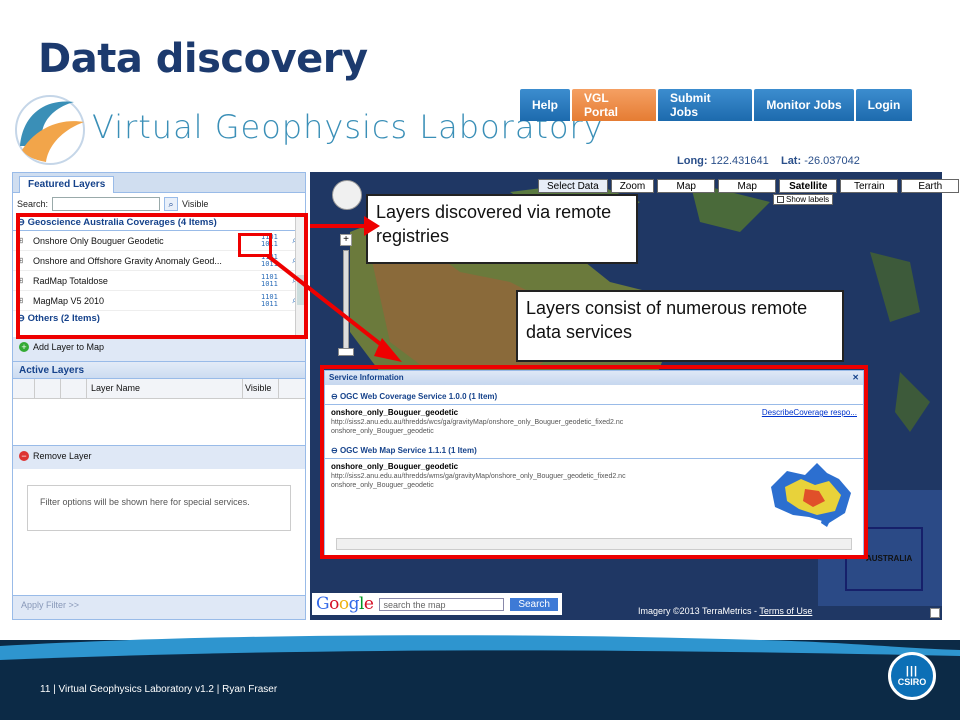 This screenshot has width=960, height=720. I want to click on csiro-logo: ||| CSIRO, so click(912, 676).